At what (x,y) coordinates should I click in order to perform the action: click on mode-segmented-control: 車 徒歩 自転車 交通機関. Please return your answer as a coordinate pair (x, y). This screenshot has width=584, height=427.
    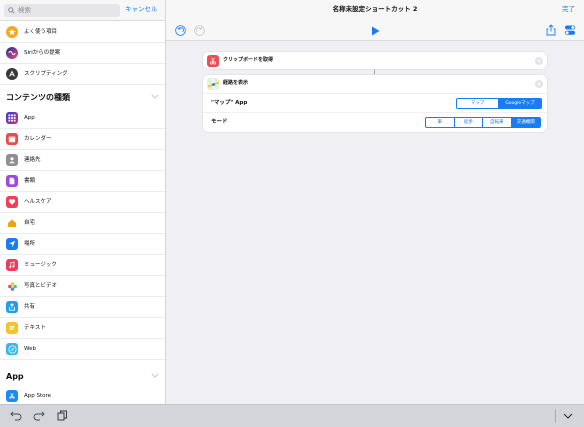
    Looking at the image, I should click on (483, 122).